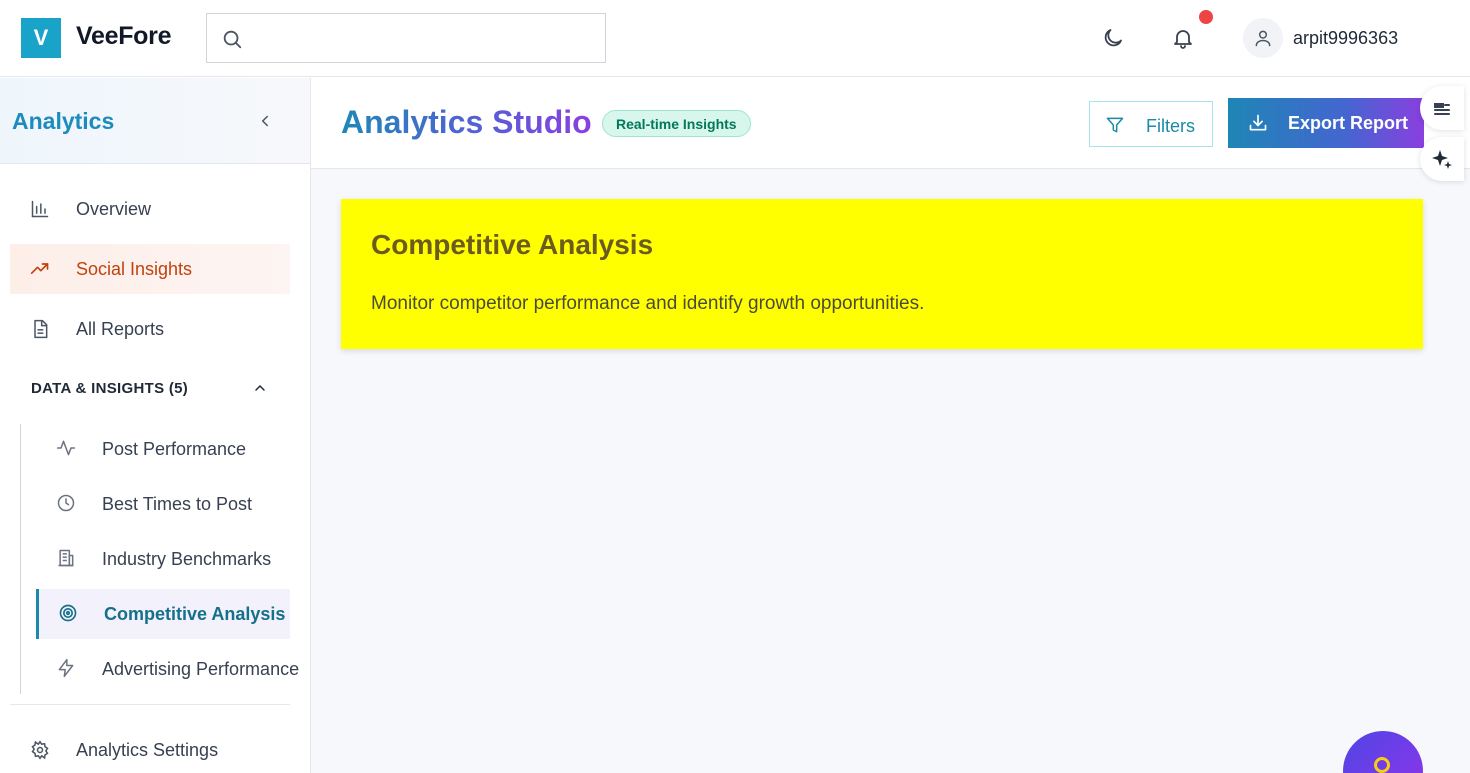 Image resolution: width=1470 pixels, height=773 pixels. Describe the element at coordinates (109, 388) in the screenshot. I see `section-header-data-insights: DATA & INSIGHTS (5)` at that location.